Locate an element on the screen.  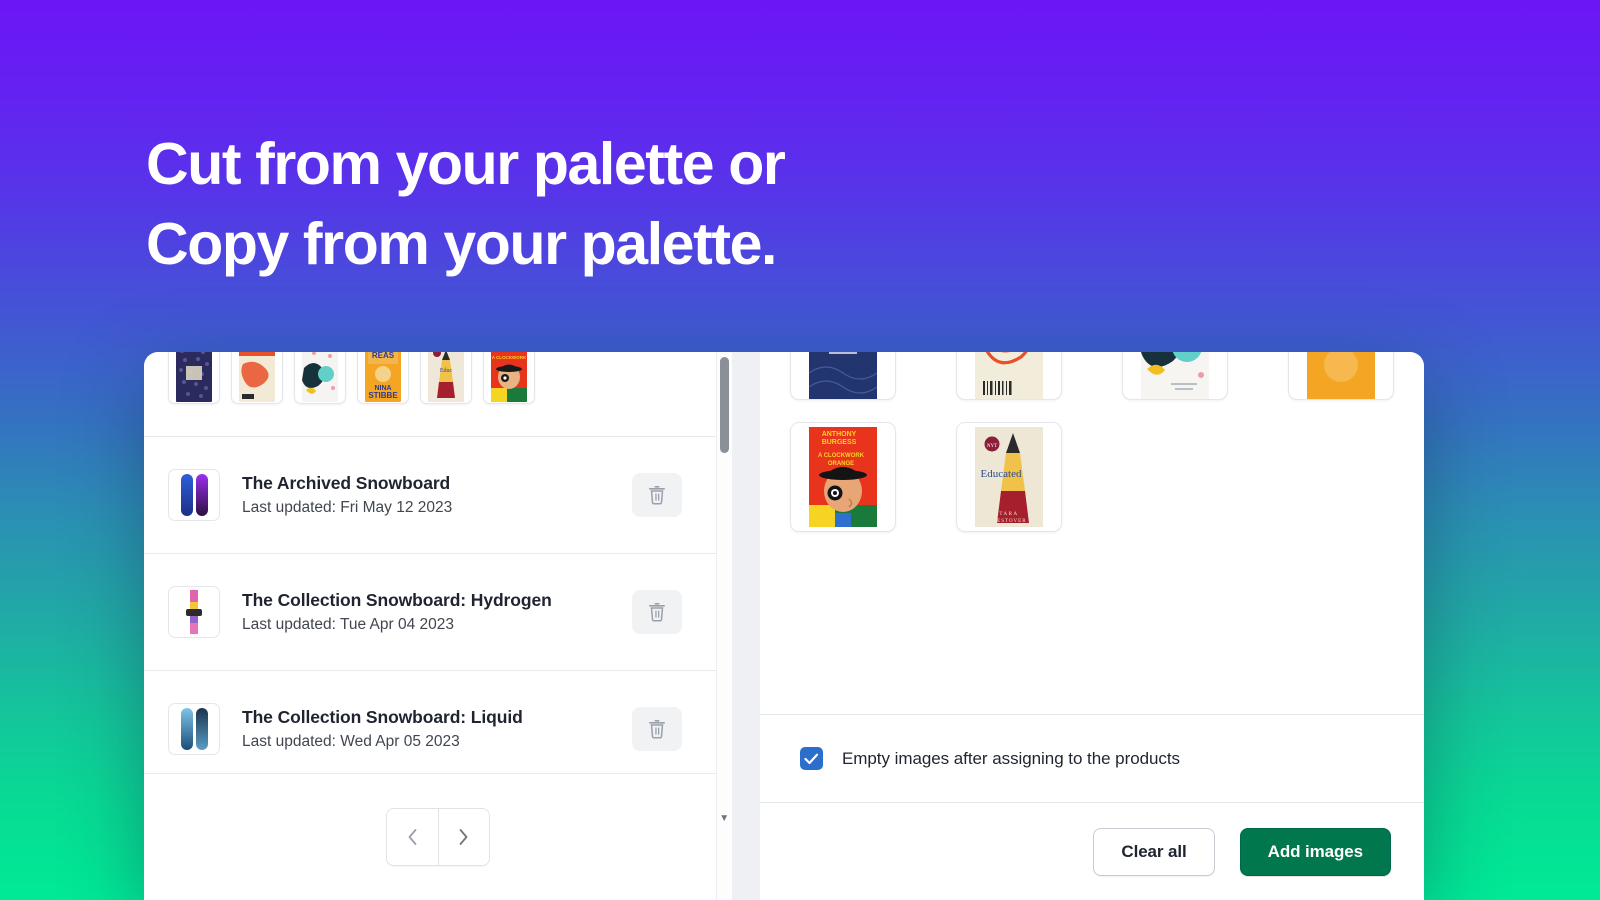
svg-text: STIBBE is located at coordinates (383, 395).